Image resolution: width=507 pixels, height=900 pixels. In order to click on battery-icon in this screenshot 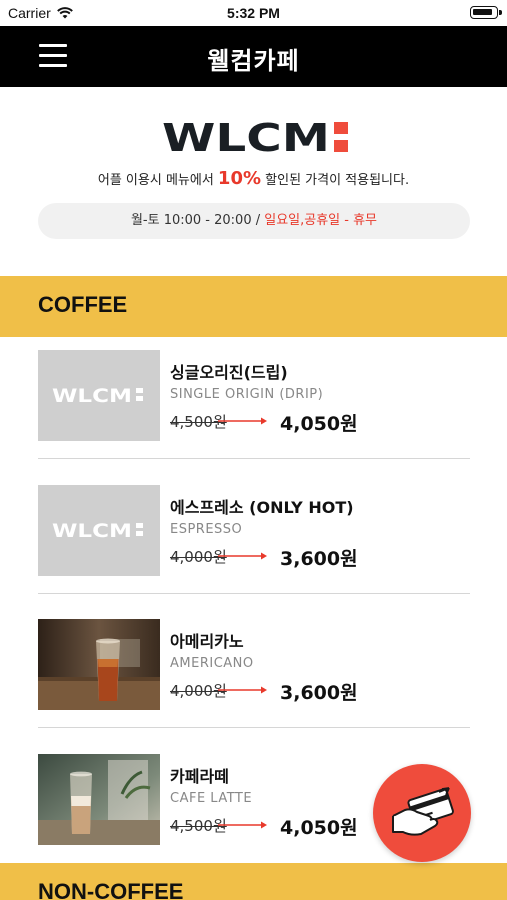, I will do `click(486, 12)`.